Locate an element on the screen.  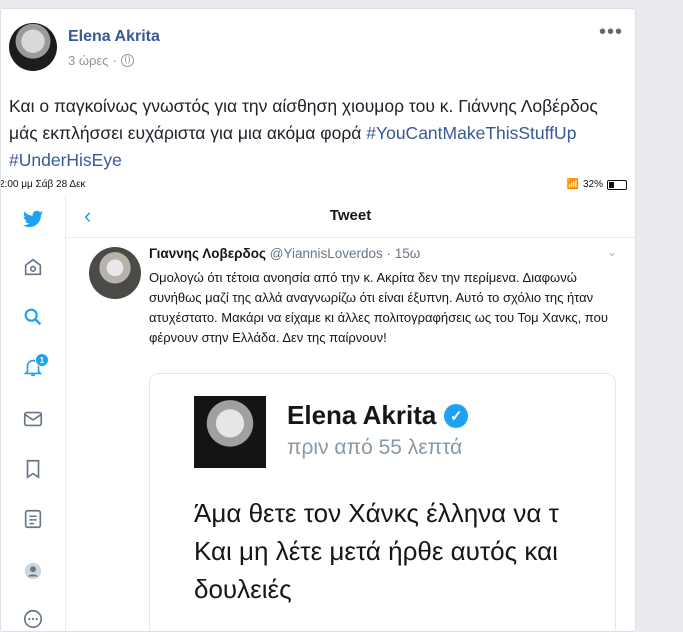
verified-icon: ✓ is located at coordinates (456, 415).